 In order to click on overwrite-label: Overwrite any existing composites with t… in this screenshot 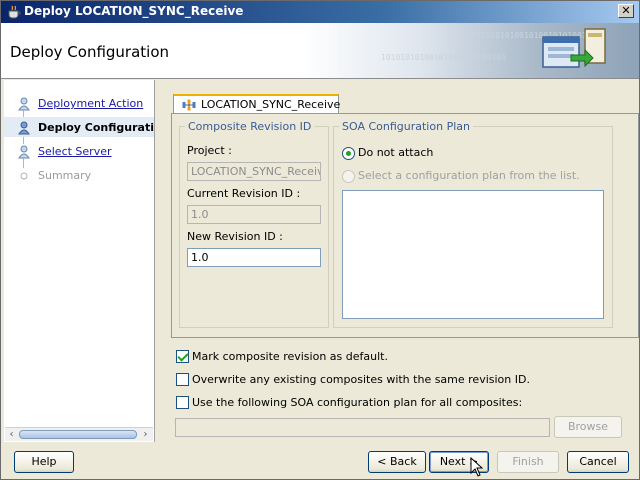, I will do `click(361, 379)`.